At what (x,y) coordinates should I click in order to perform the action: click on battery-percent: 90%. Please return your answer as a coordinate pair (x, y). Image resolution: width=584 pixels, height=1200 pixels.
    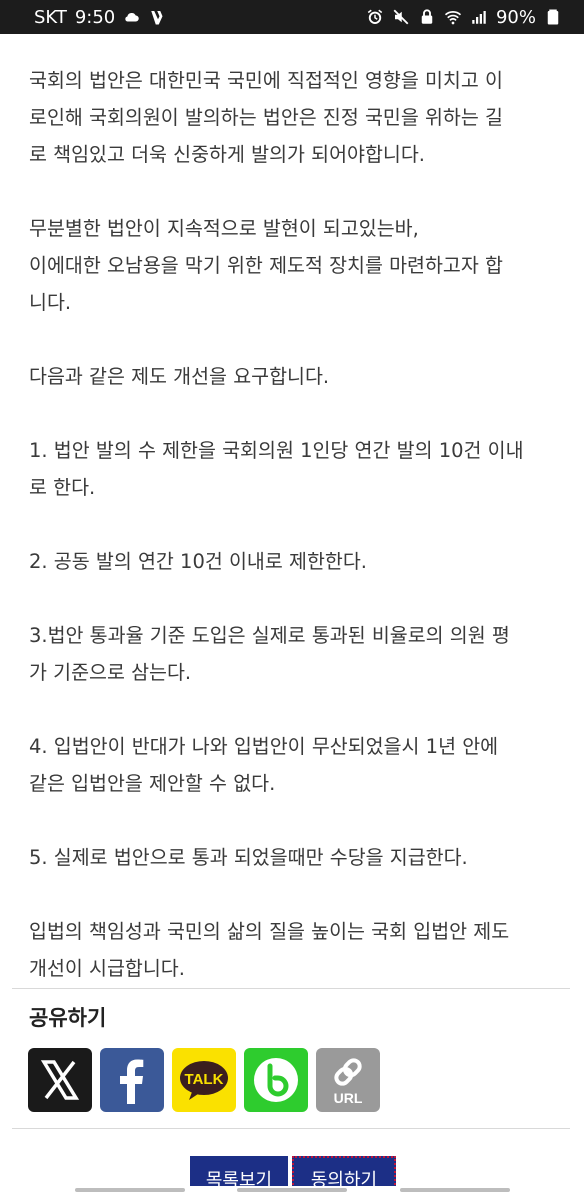
    Looking at the image, I should click on (515, 17).